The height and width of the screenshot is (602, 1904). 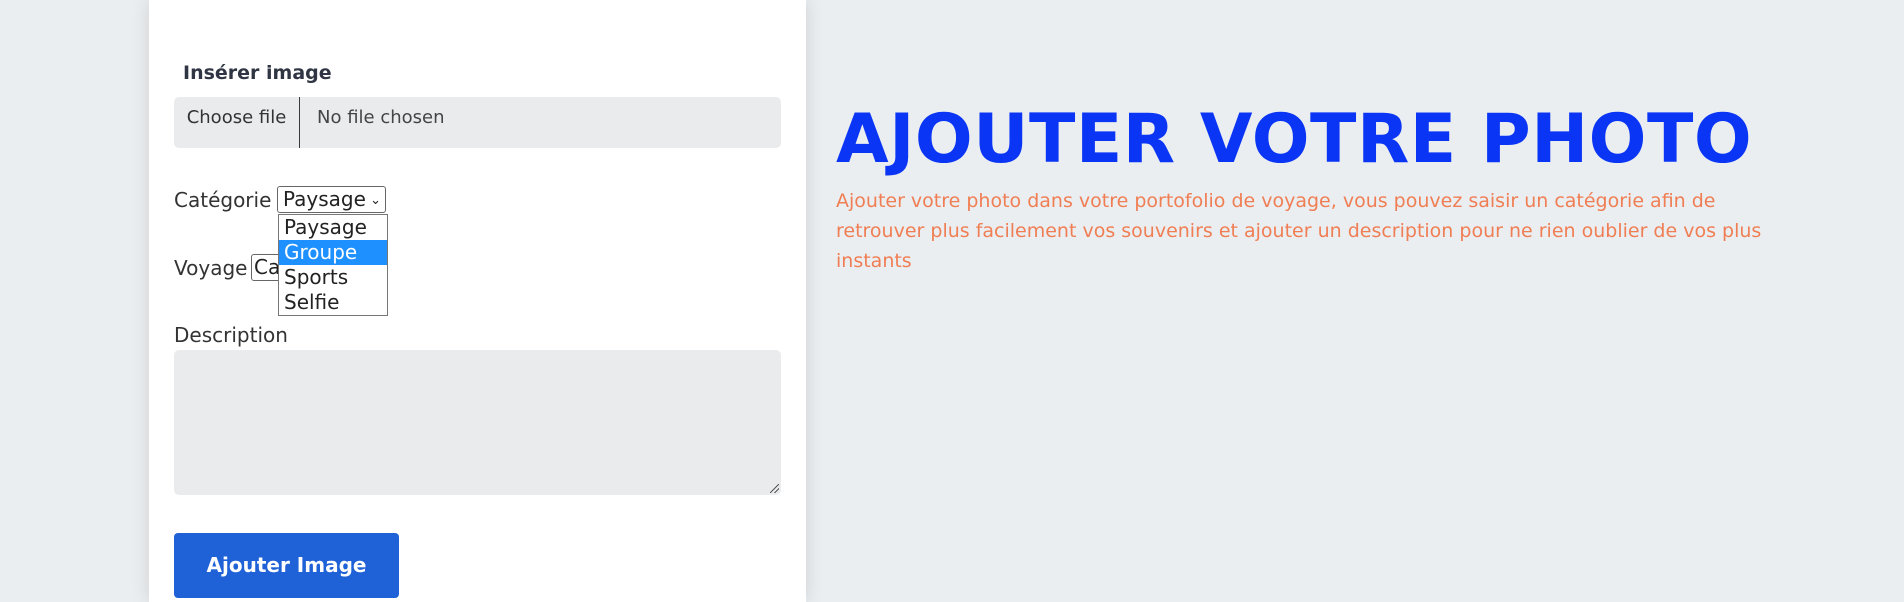 What do you see at coordinates (381, 117) in the screenshot?
I see `file-status: No file chosen` at bounding box center [381, 117].